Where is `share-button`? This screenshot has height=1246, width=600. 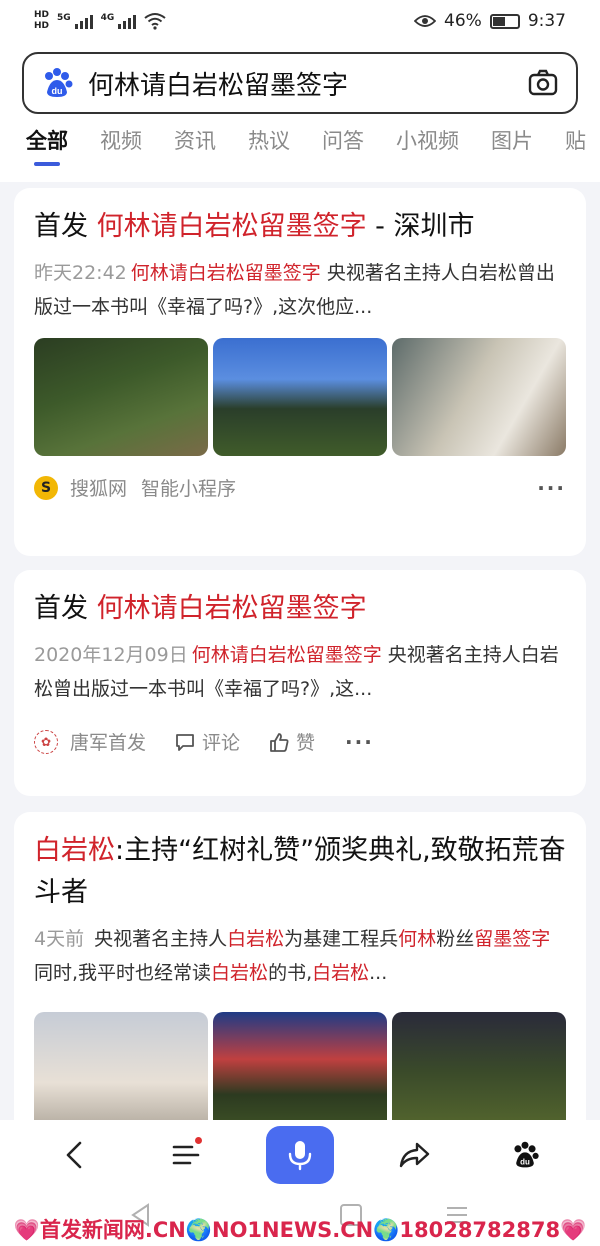 share-button is located at coordinates (414, 1155).